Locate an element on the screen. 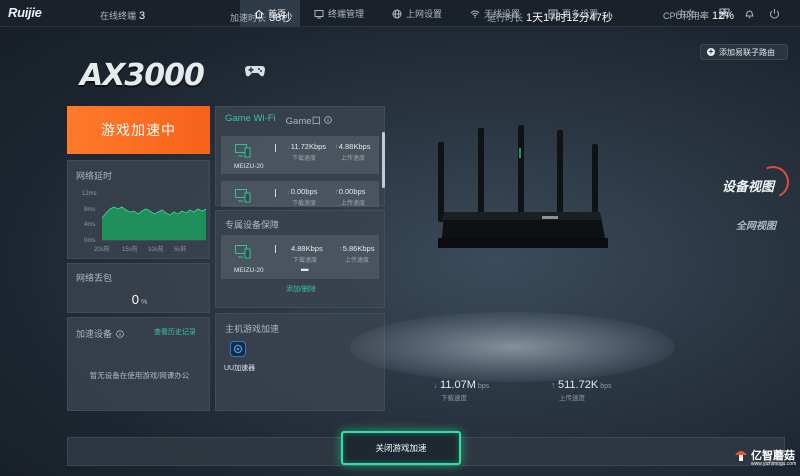 The image size is (800, 476). download-rate: 11.72Kbps is located at coordinates (308, 146).